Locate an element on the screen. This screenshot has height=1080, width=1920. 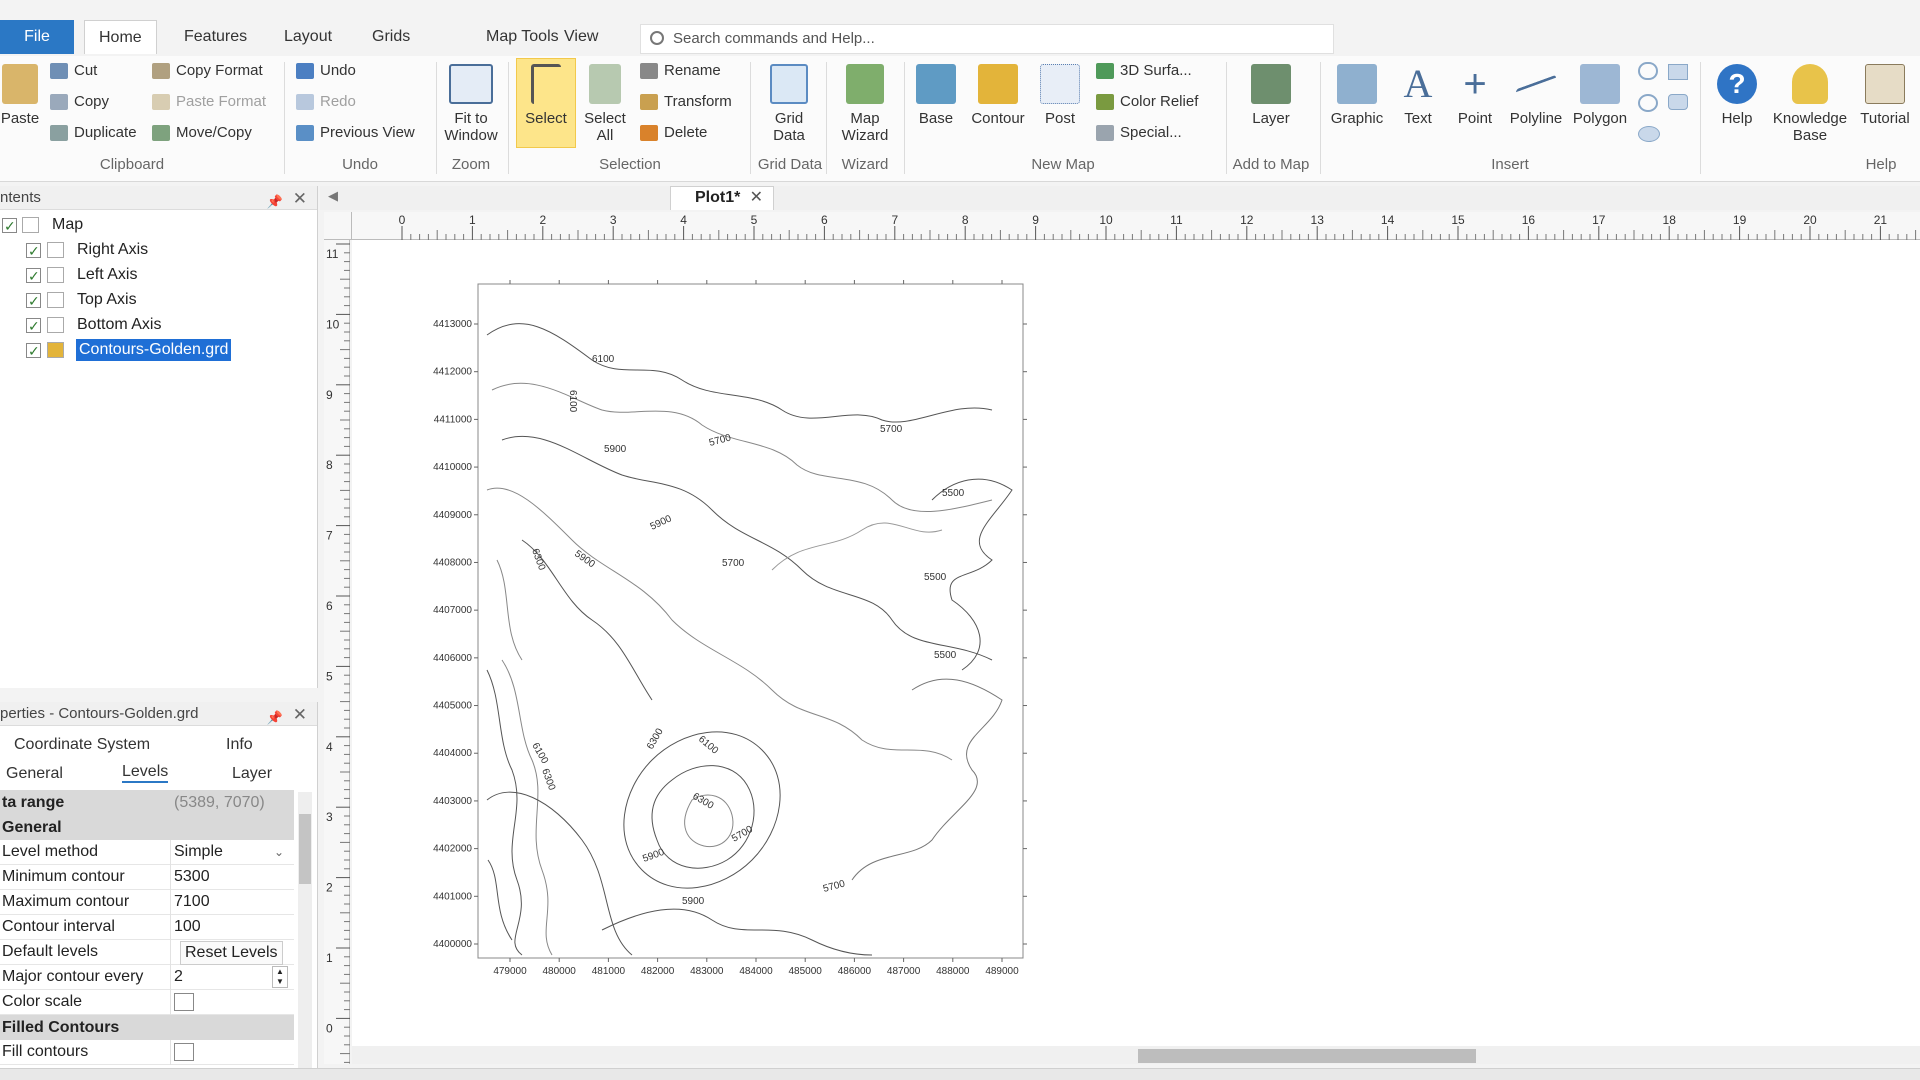
color-scale-checkbox is located at coordinates (184, 1002).